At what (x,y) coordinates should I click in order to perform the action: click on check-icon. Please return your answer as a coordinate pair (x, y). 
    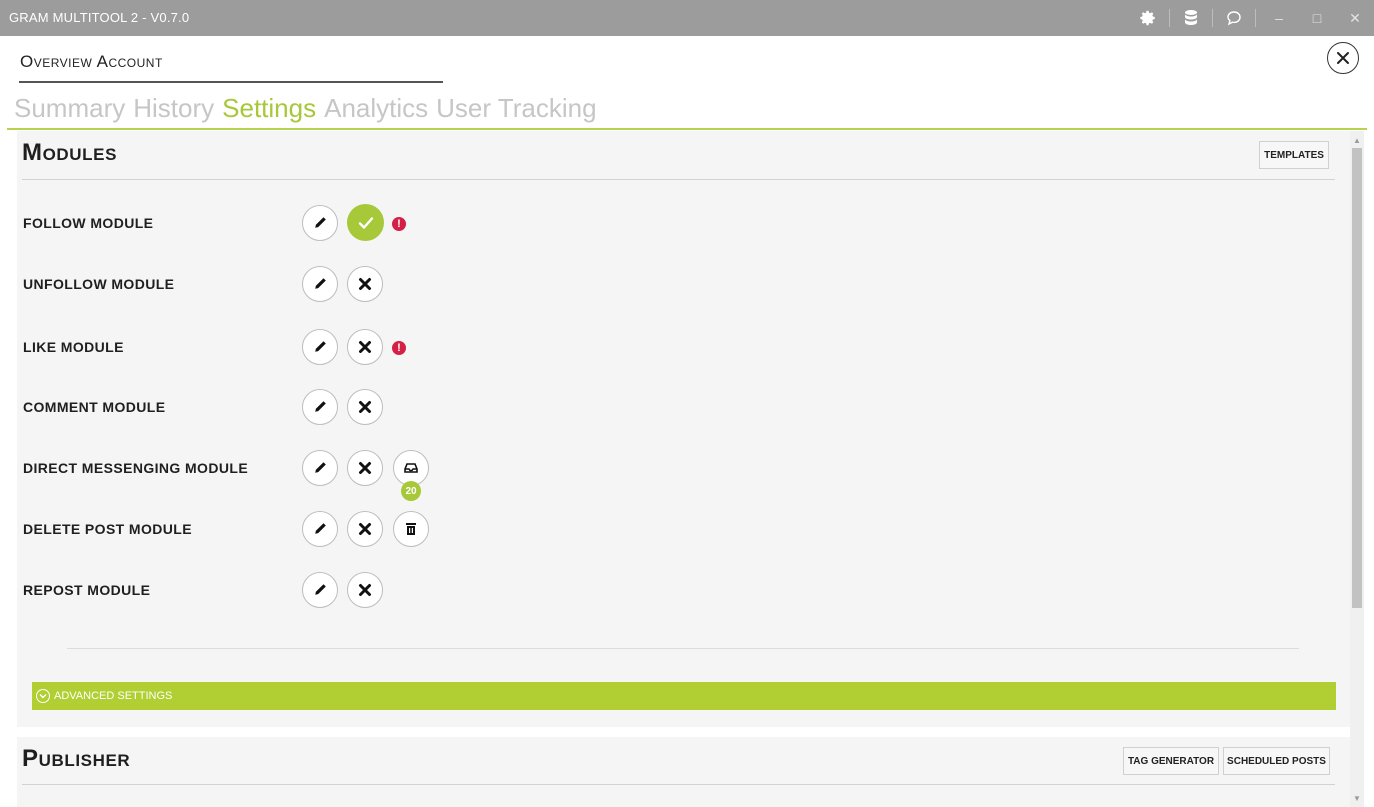
    Looking at the image, I should click on (365, 222).